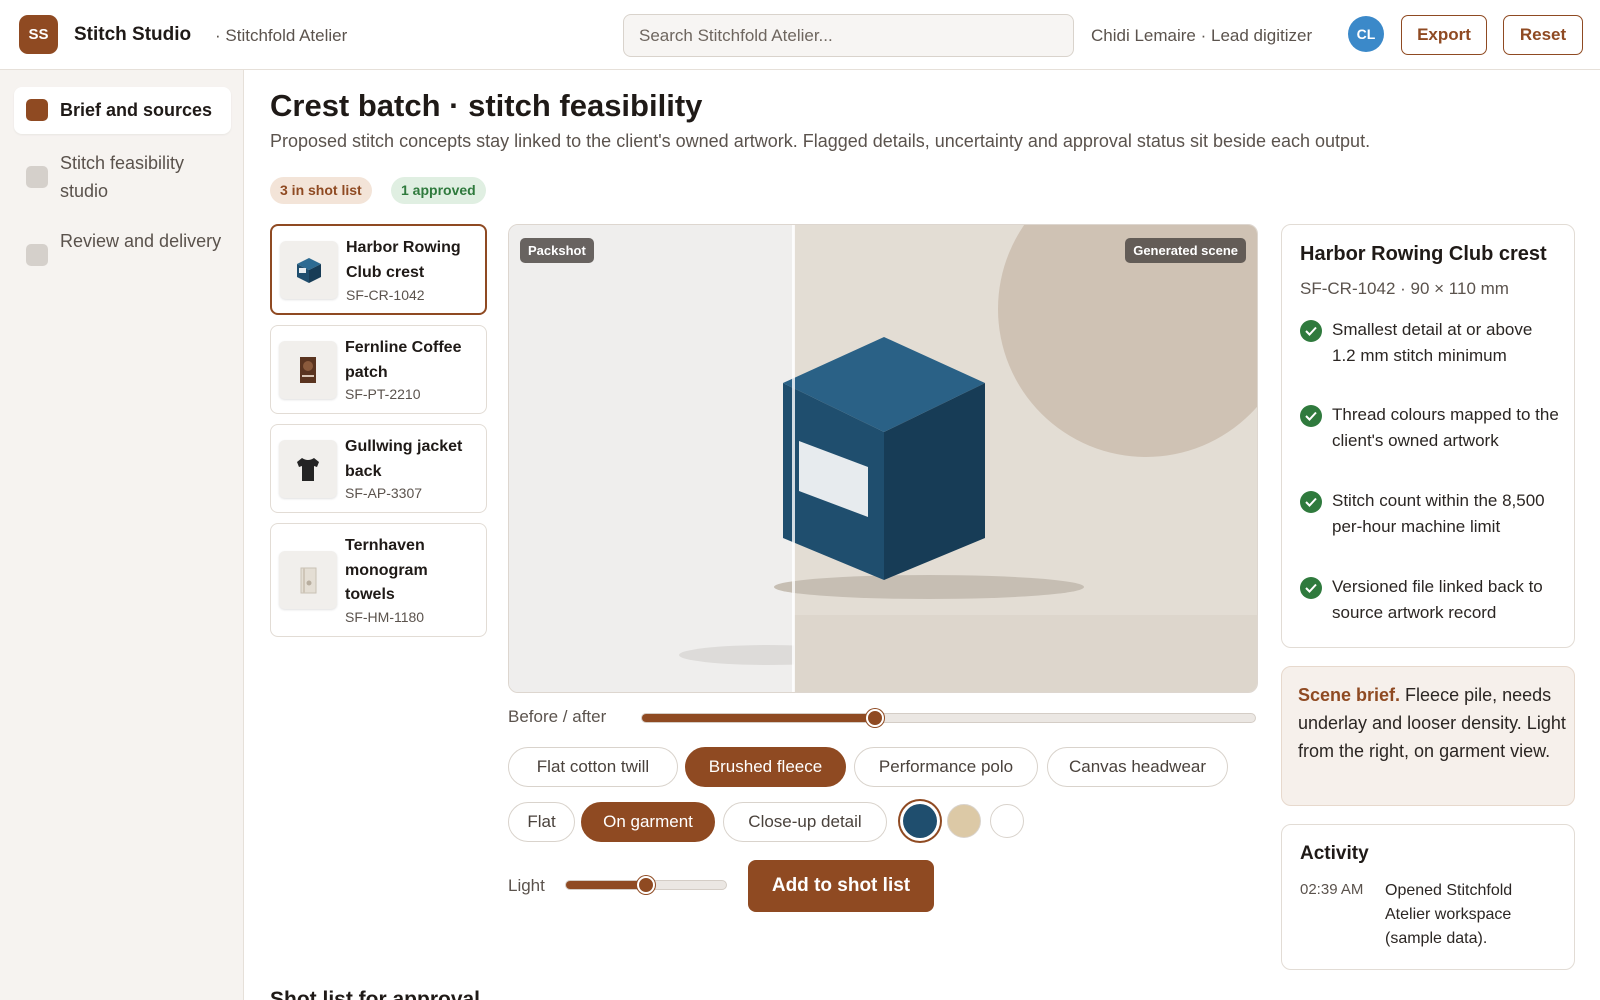  What do you see at coordinates (948, 718) in the screenshot?
I see `before-after-slider` at bounding box center [948, 718].